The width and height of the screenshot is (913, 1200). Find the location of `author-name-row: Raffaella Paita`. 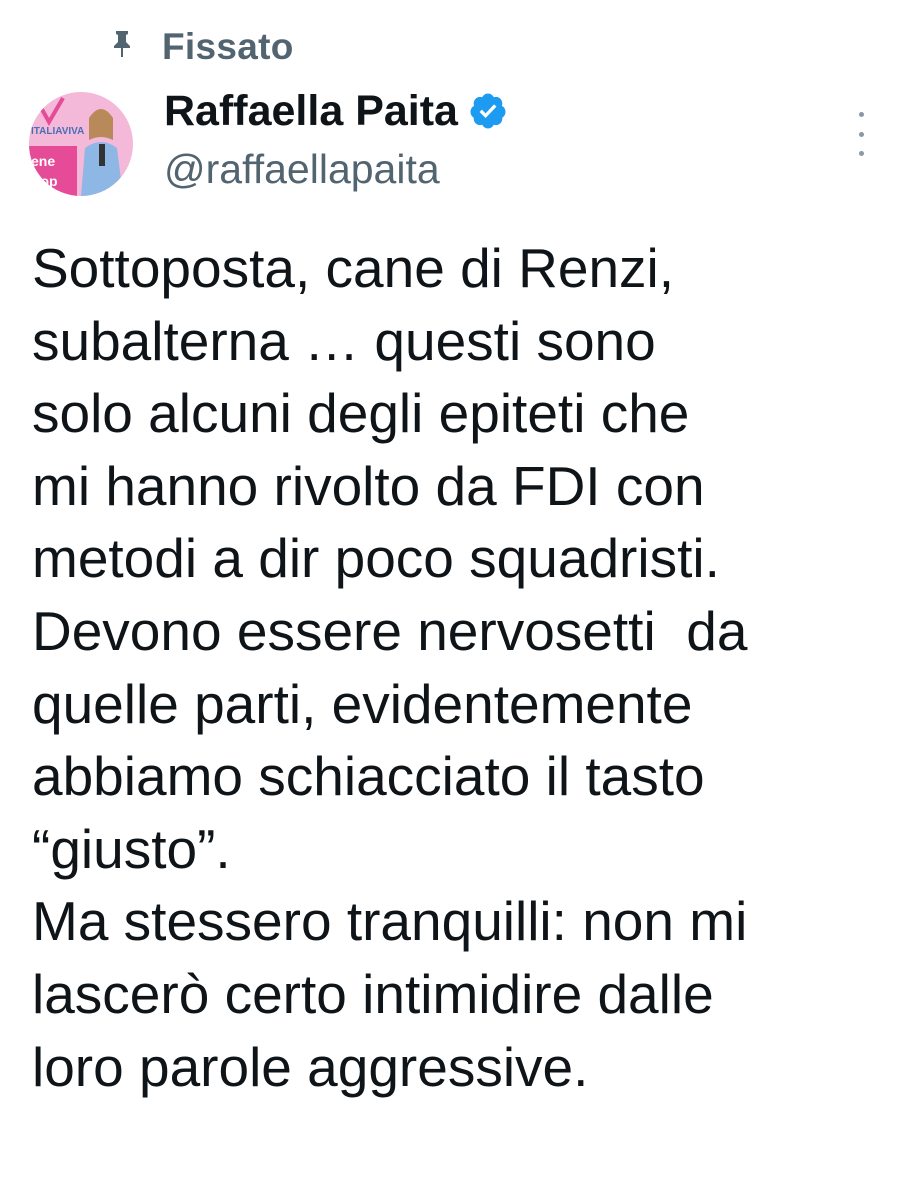

author-name-row: Raffaella Paita is located at coordinates (337, 111).